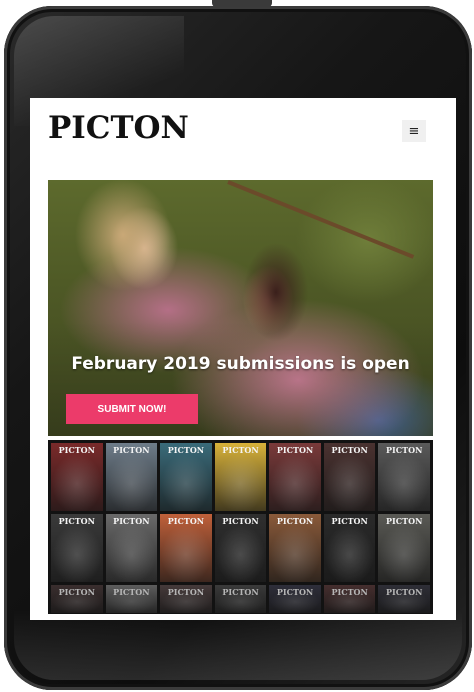 The image size is (474, 692). Describe the element at coordinates (414, 131) in the screenshot. I see `hamburger-icon: ≡` at that location.